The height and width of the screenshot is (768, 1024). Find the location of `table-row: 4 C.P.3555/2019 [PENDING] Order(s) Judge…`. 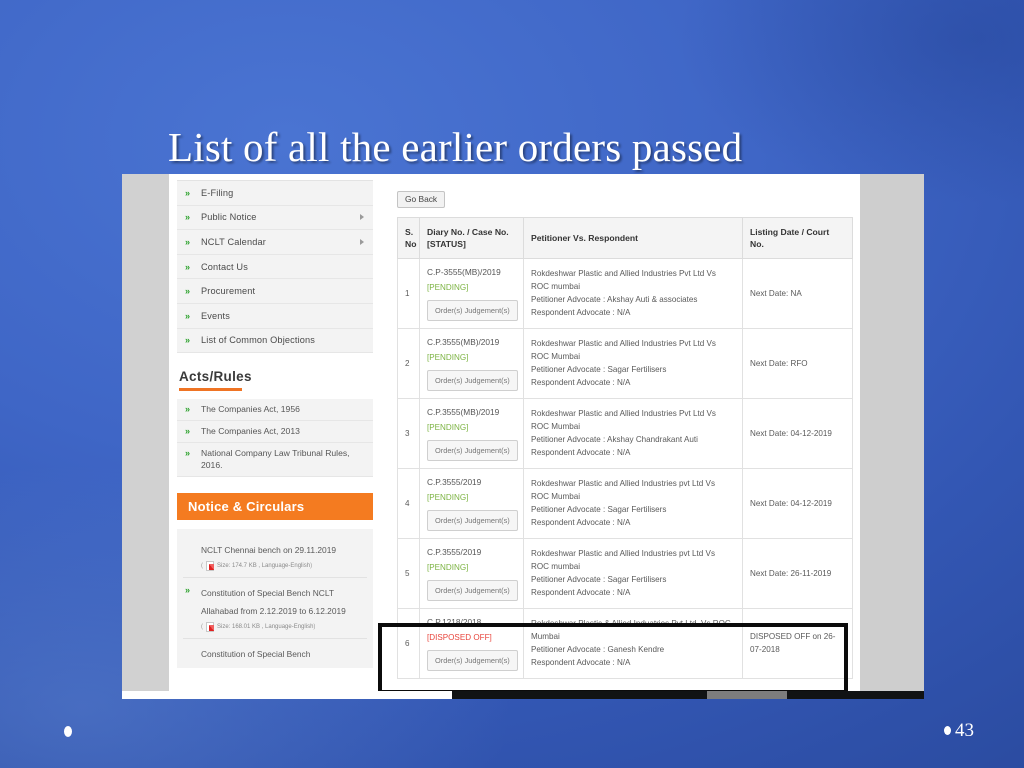

table-row: 4 C.P.3555/2019 [PENDING] Order(s) Judge… is located at coordinates (625, 503).